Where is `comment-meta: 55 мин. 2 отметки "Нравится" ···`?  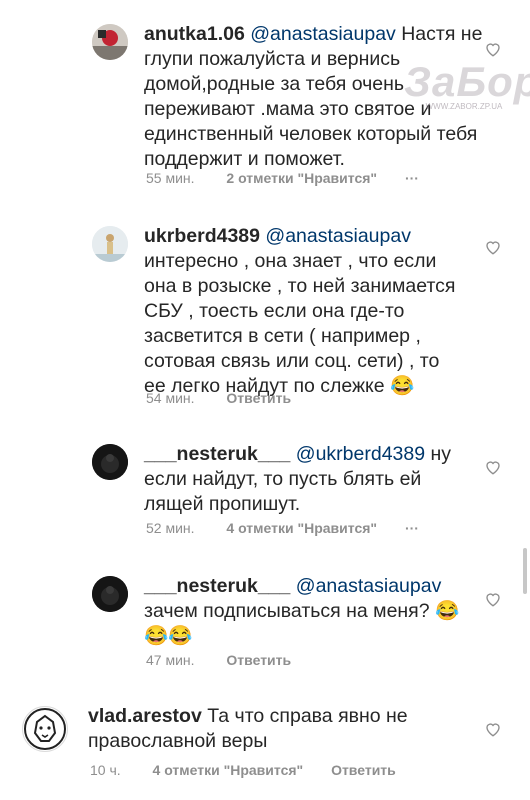
comment-meta: 55 мин. 2 отметки "Нравится" ··· is located at coordinates (282, 178).